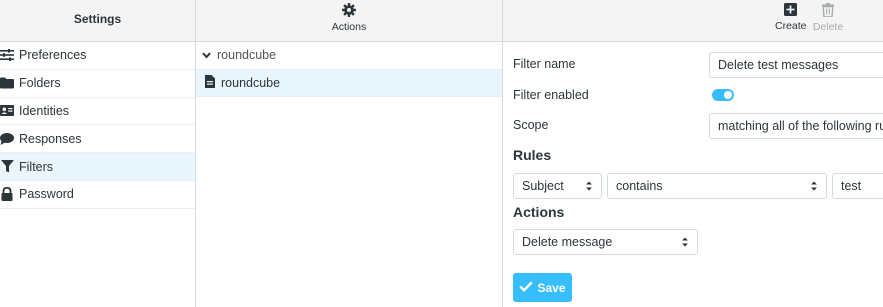  Describe the element at coordinates (97, 56) in the screenshot. I see `nav-item-preferences: Preferences` at that location.